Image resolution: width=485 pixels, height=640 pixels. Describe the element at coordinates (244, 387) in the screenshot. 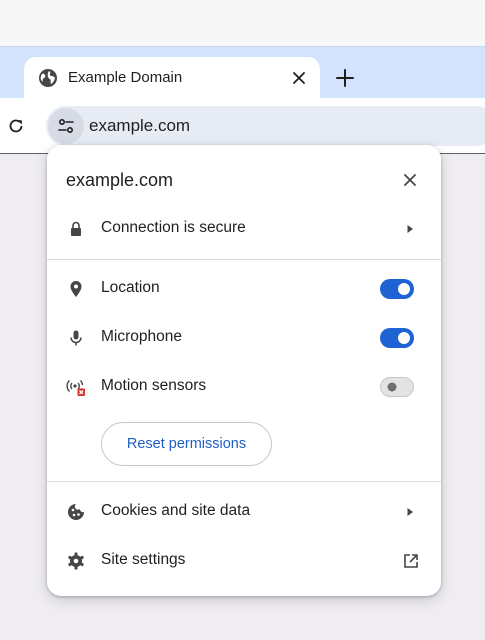

I see `permission-row-motion-sensors: Motion sensors` at that location.